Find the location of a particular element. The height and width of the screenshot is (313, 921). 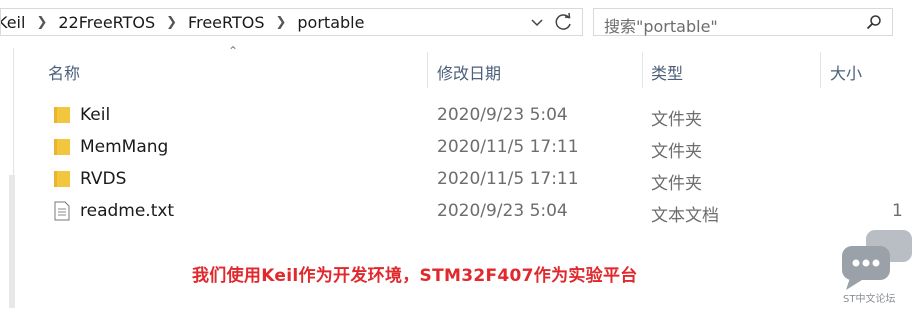

breadcrumb-item-22freertos: 22FreeRTOS is located at coordinates (106, 22).